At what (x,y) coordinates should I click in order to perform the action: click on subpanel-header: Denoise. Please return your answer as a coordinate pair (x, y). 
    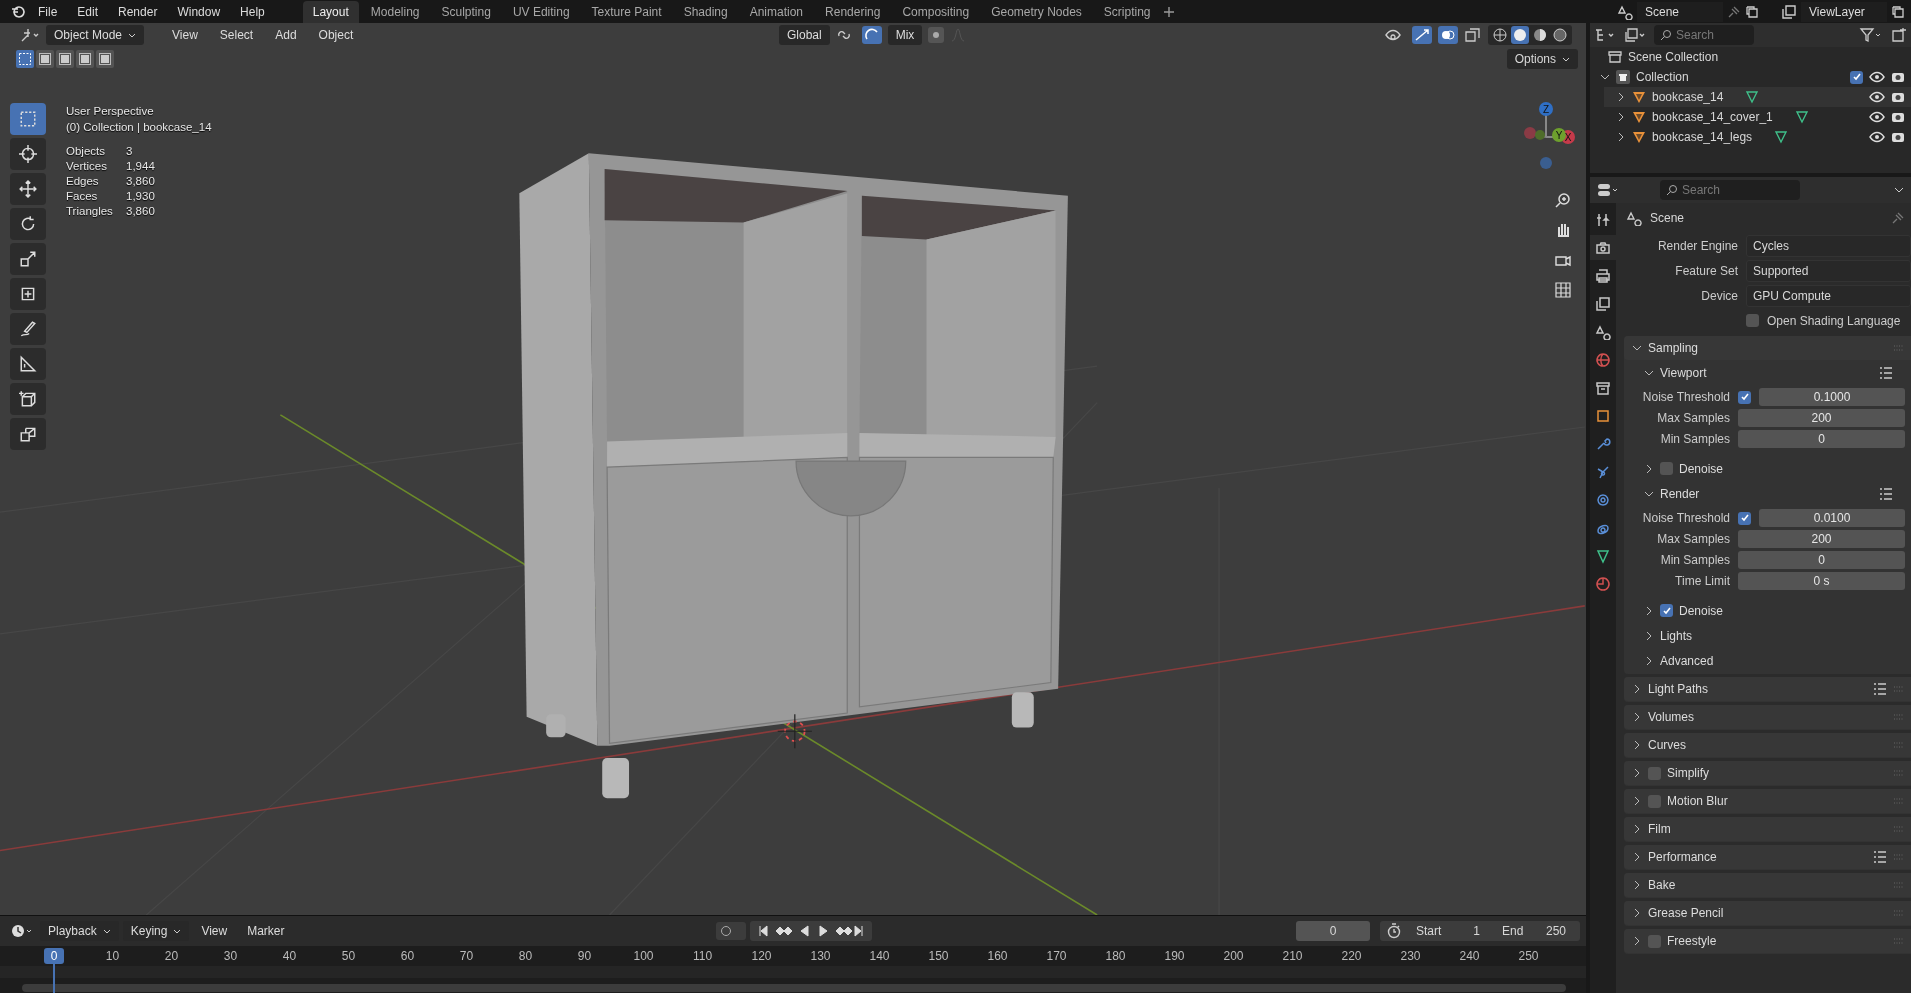
    Looking at the image, I should click on (1767, 468).